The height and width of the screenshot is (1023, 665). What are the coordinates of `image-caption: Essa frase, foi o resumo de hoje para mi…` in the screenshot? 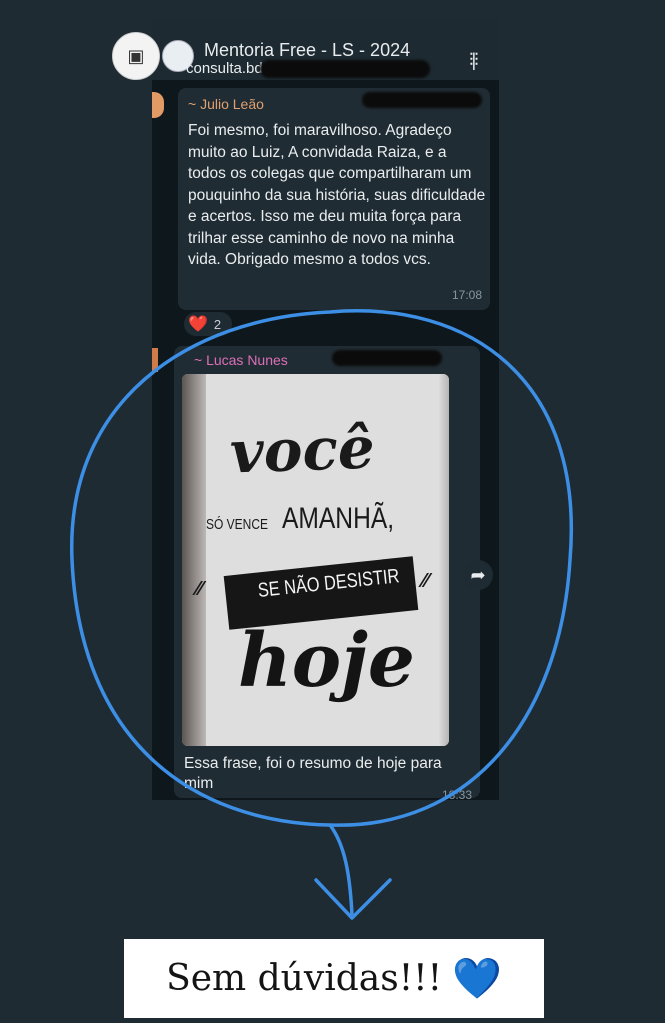 It's located at (313, 773).